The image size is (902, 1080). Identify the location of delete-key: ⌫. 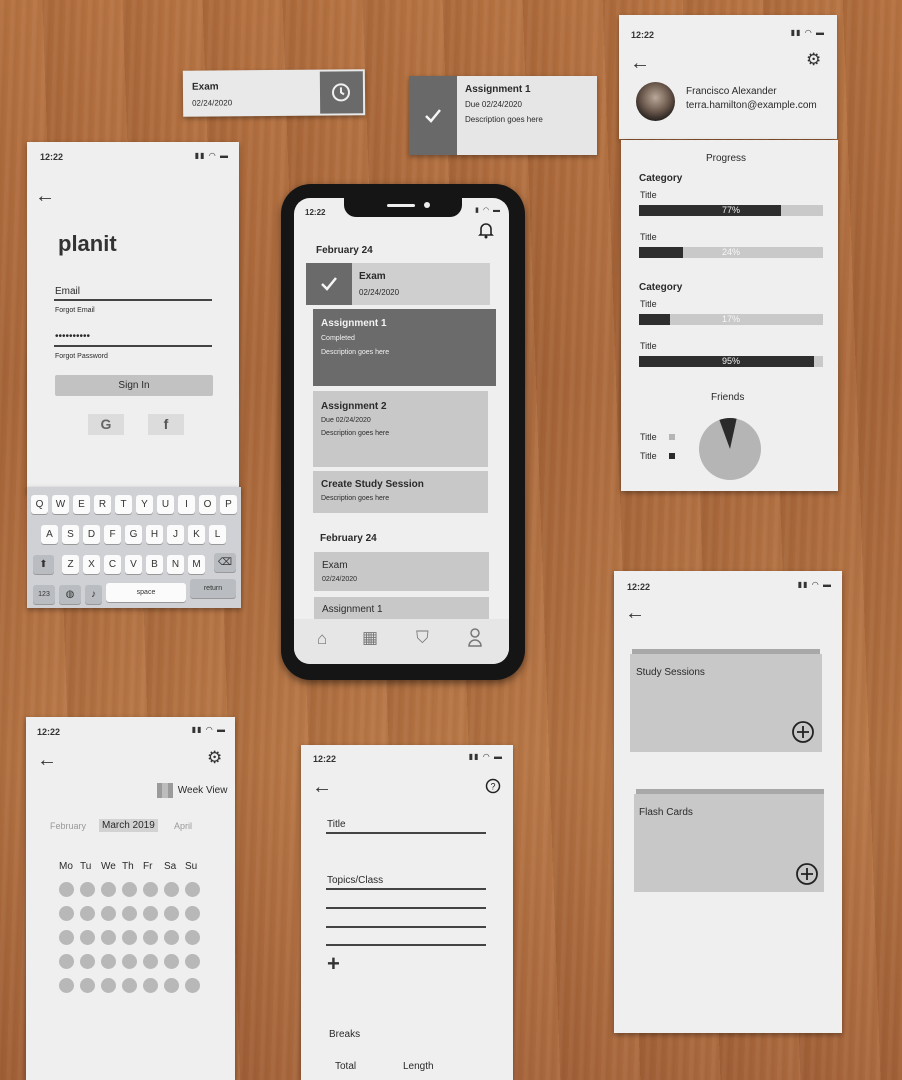
(225, 562).